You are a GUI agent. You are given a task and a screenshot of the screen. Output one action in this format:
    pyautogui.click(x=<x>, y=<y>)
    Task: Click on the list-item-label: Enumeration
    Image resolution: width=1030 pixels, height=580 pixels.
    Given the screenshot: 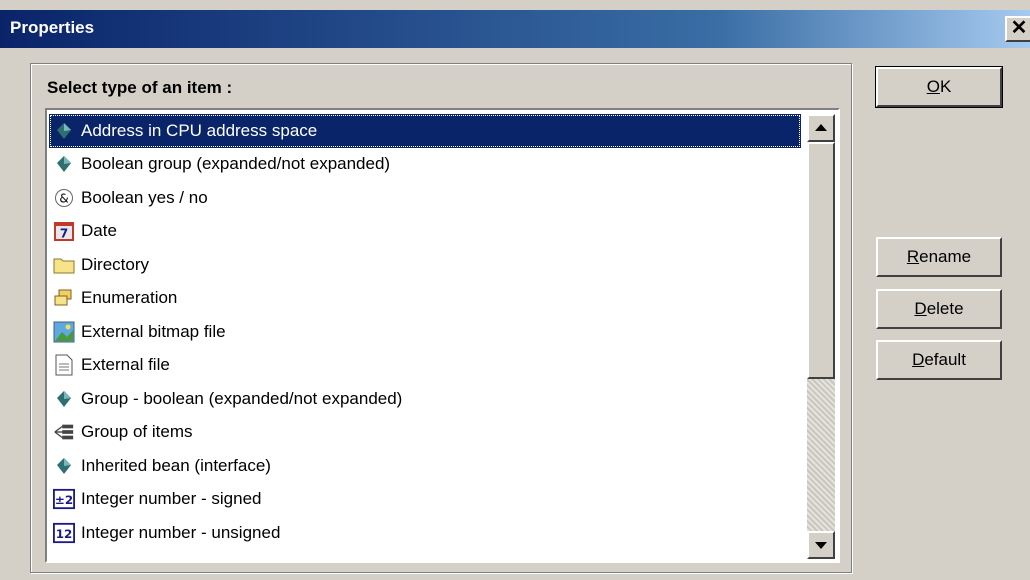 What is the action you would take?
    pyautogui.click(x=129, y=298)
    